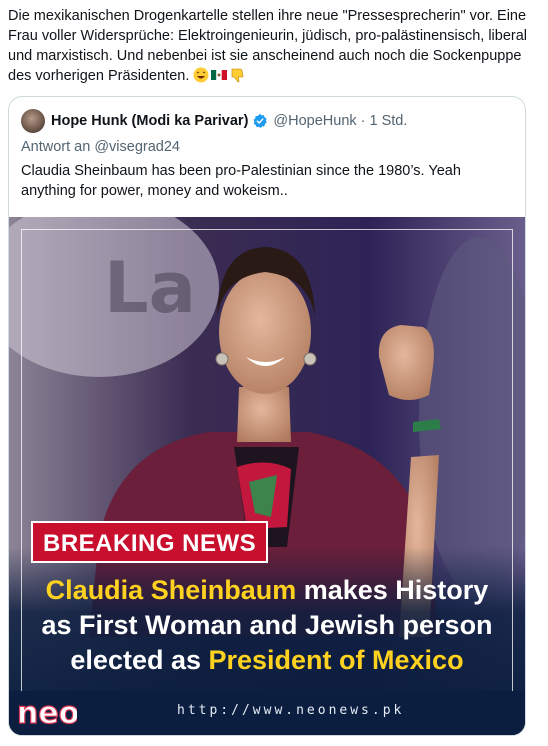 This screenshot has height=746, width=548. What do you see at coordinates (171, 590) in the screenshot?
I see `headline-name: Claudia Sheinbaum` at bounding box center [171, 590].